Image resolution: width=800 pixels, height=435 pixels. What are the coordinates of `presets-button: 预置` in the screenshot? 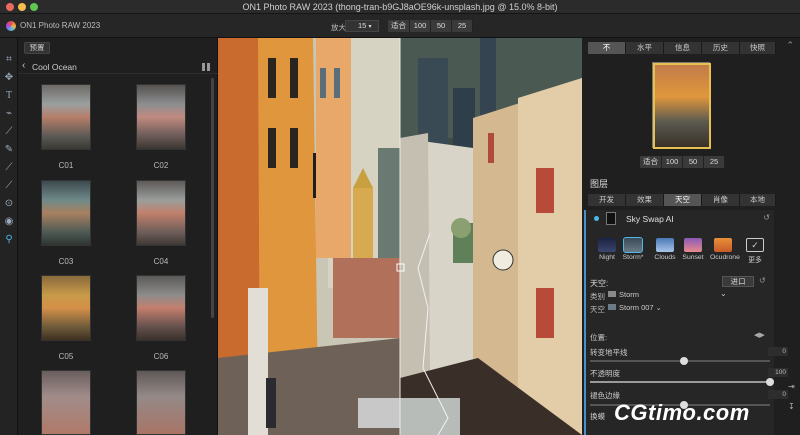 It's located at (37, 48).